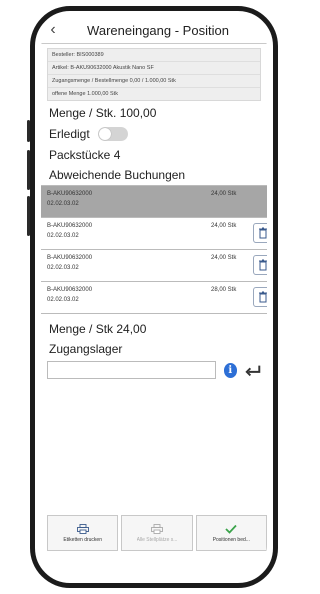  Describe the element at coordinates (154, 68) in the screenshot. I see `article-info: Artikel: B-AKU90632000 Akustik Nano SF` at that location.